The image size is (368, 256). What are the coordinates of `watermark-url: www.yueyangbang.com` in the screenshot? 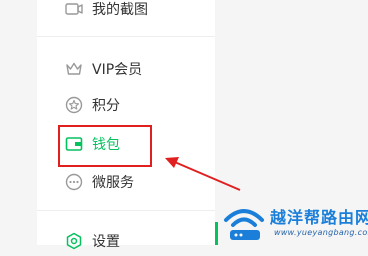 It's located at (321, 232).